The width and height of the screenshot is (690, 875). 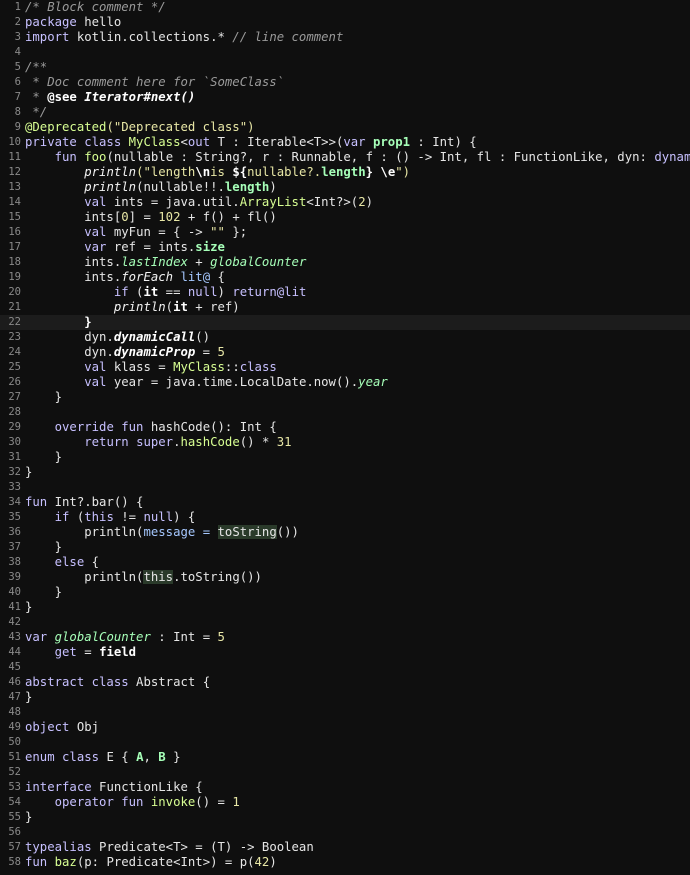 I want to click on code-line: 49 object Obj, so click(x=345, y=727).